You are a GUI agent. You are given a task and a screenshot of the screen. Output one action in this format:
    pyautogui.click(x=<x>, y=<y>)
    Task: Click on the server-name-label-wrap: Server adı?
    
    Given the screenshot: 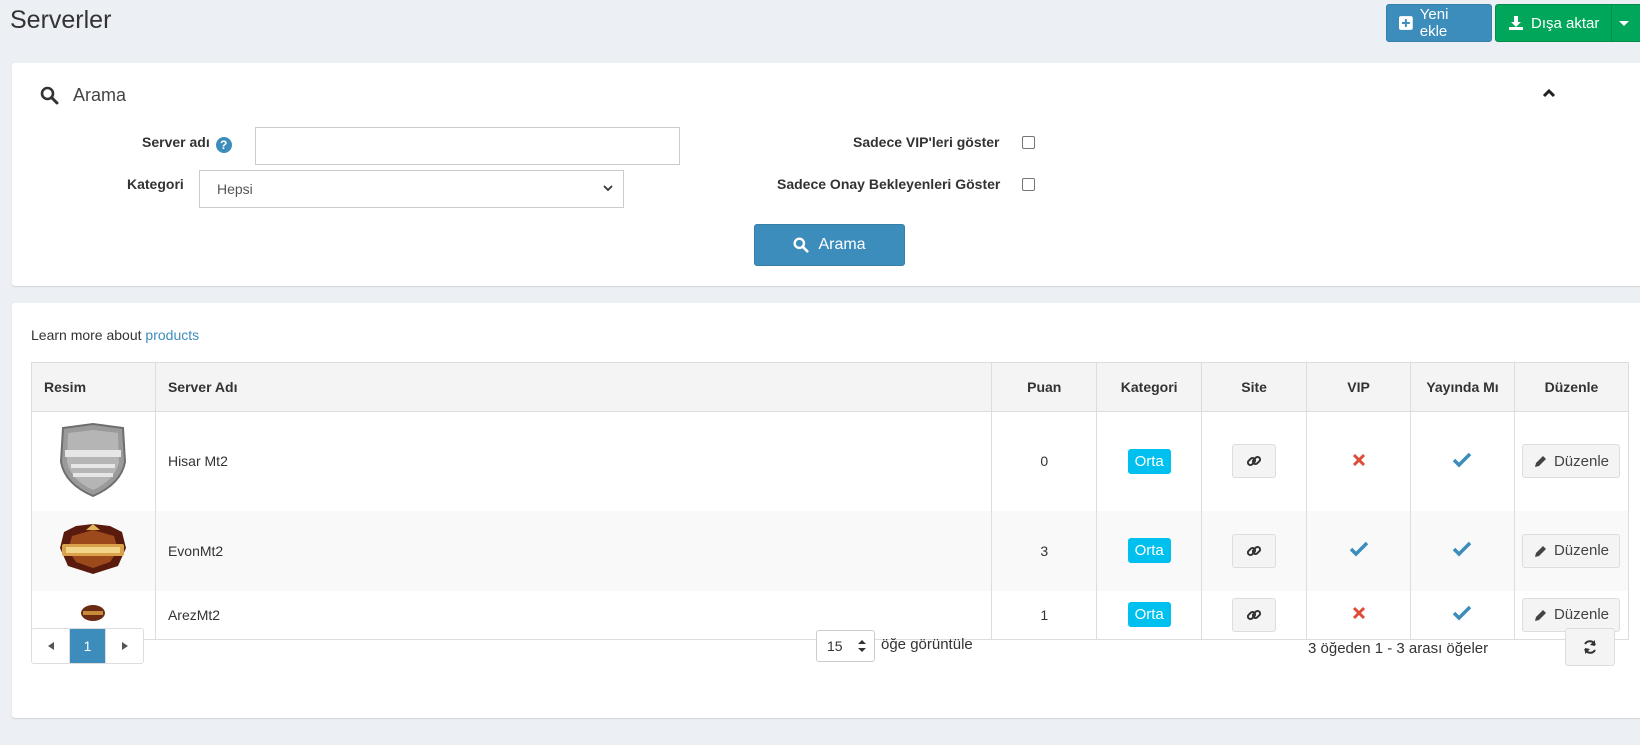 What is the action you would take?
    pyautogui.click(x=187, y=143)
    